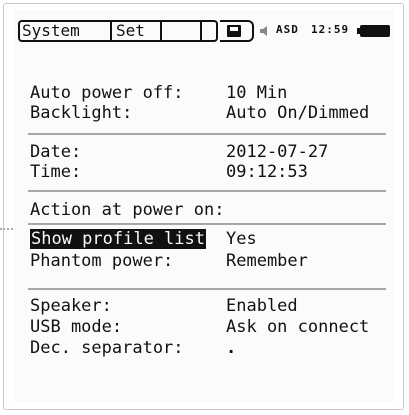 Image resolution: width=409 pixels, height=415 pixels. What do you see at coordinates (81, 113) in the screenshot?
I see `backlight-label: Backlight:` at bounding box center [81, 113].